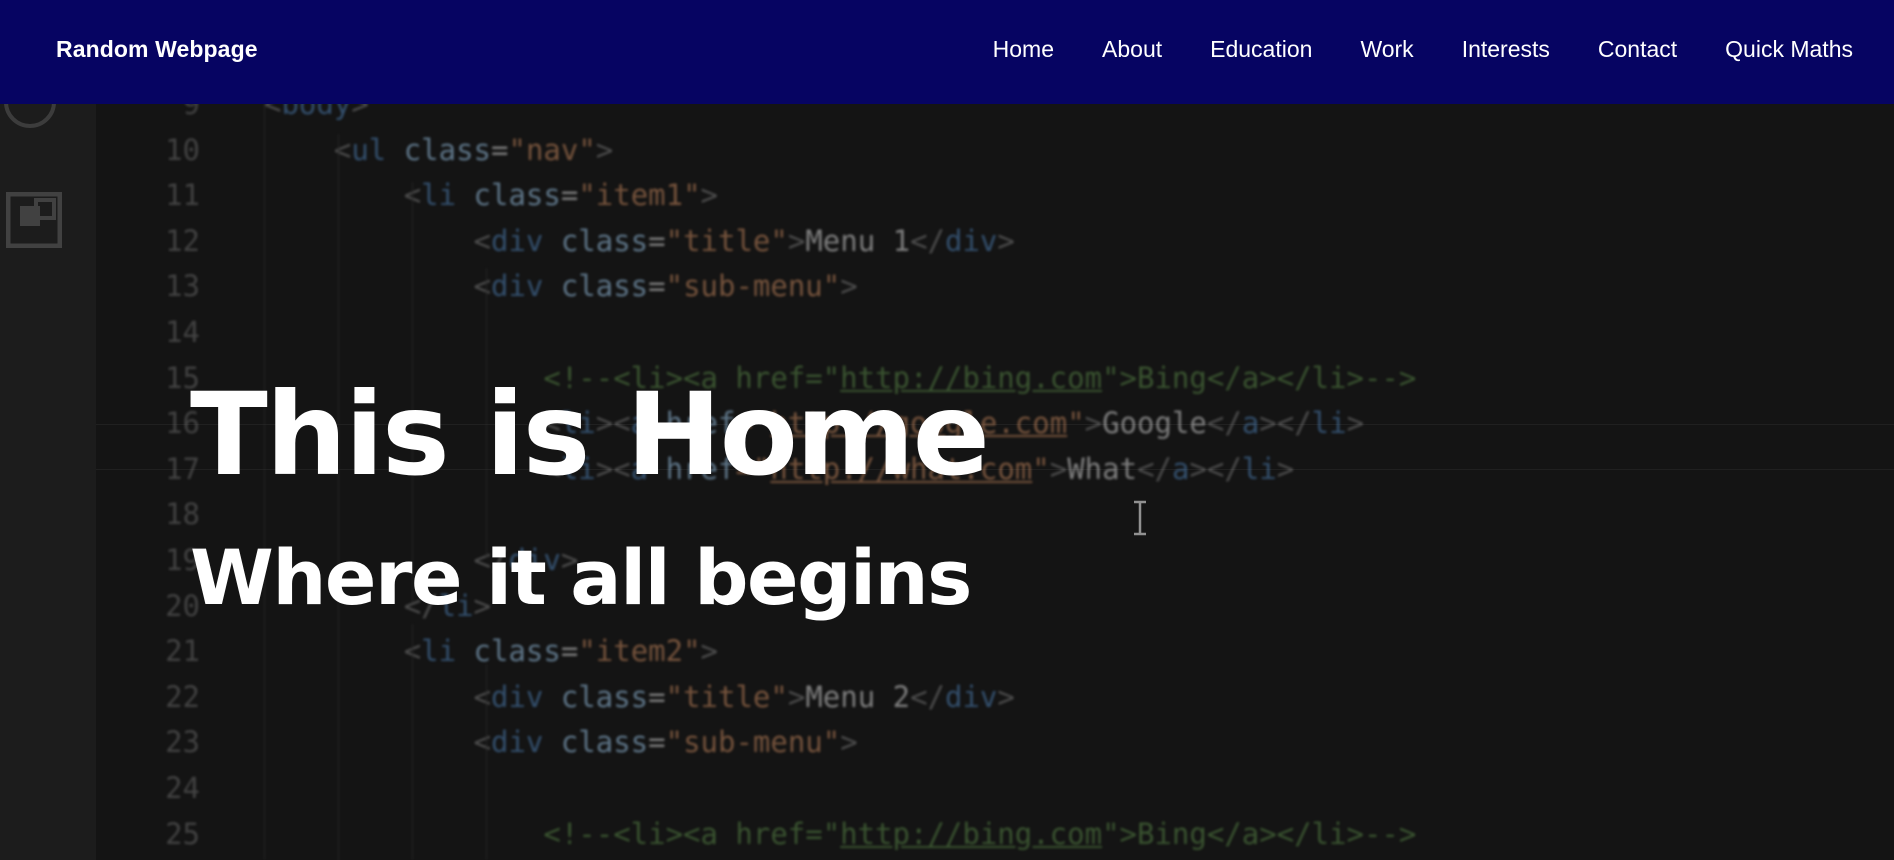 This screenshot has height=860, width=1894. What do you see at coordinates (182, 560) in the screenshot?
I see `line-number: 19` at bounding box center [182, 560].